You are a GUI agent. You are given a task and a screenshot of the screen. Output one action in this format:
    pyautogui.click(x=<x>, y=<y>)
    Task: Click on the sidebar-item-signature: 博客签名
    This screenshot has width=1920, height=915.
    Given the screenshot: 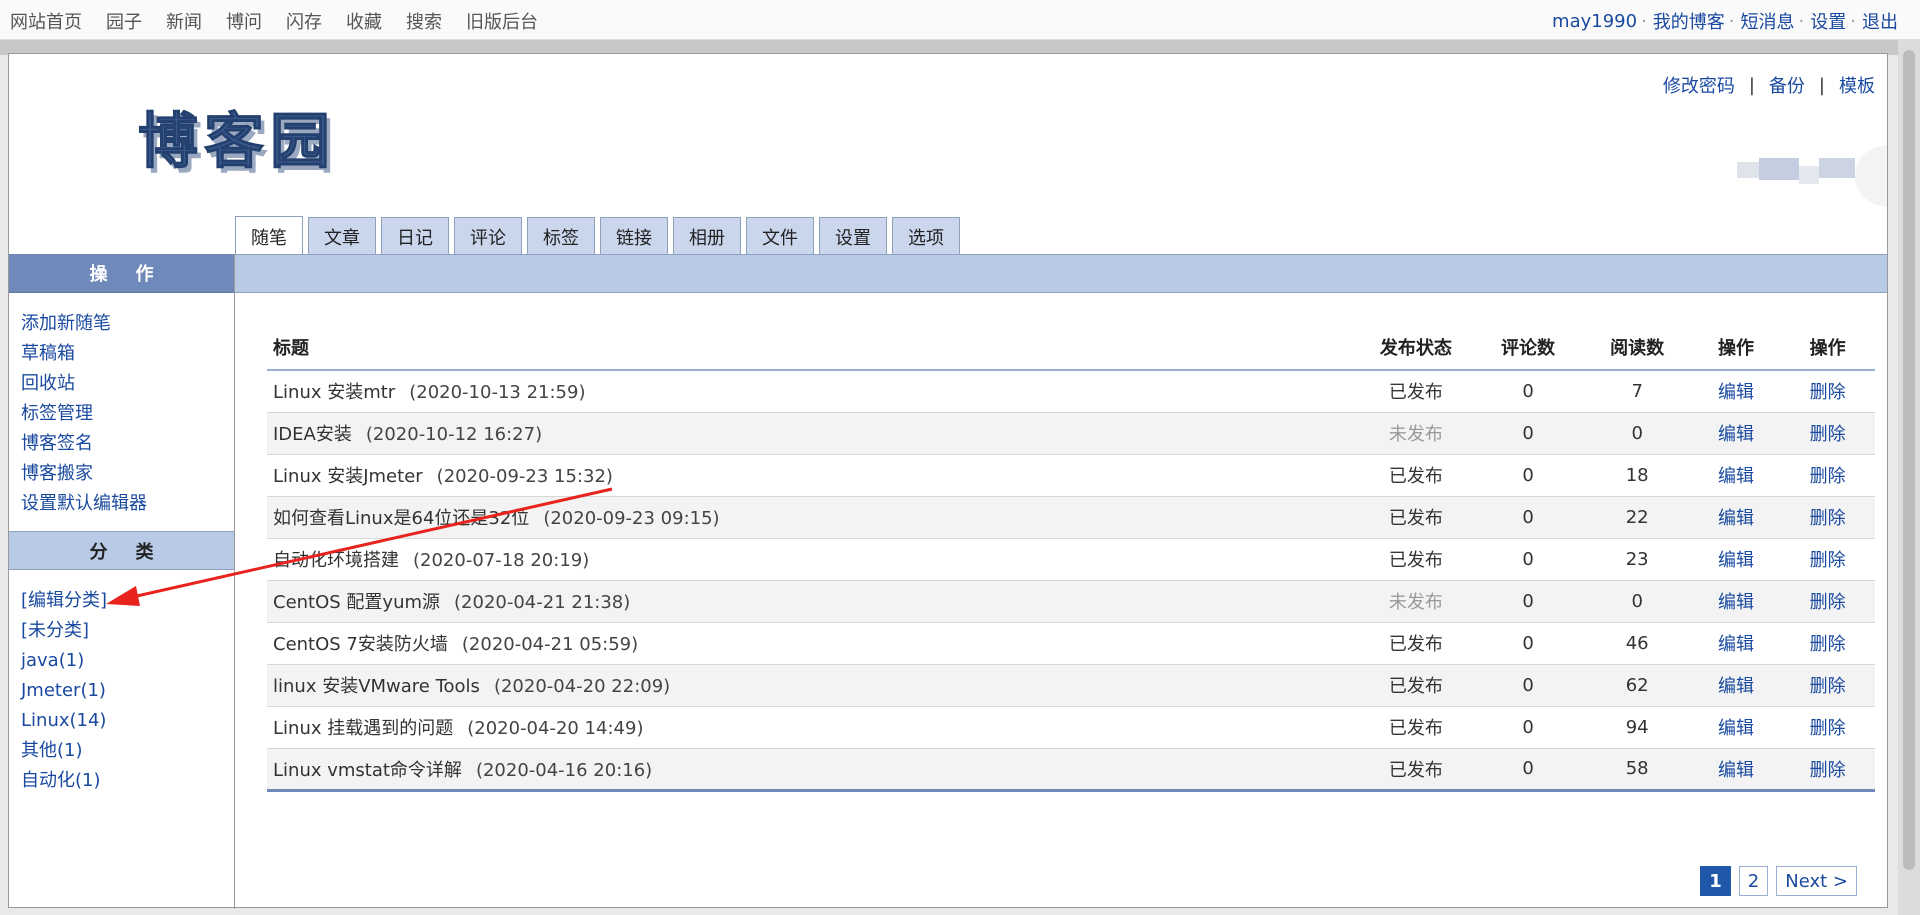 What is the action you would take?
    pyautogui.click(x=127, y=444)
    